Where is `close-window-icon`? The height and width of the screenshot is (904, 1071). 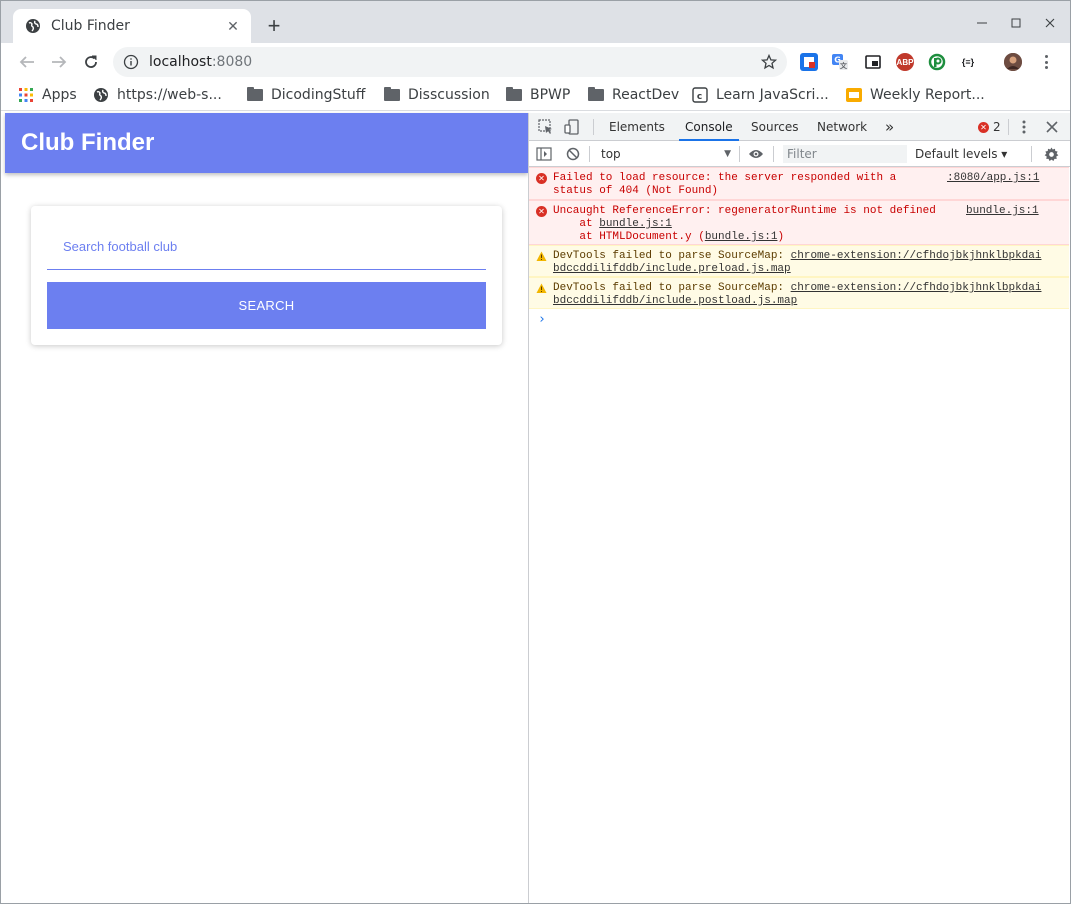 close-window-icon is located at coordinates (1050, 23).